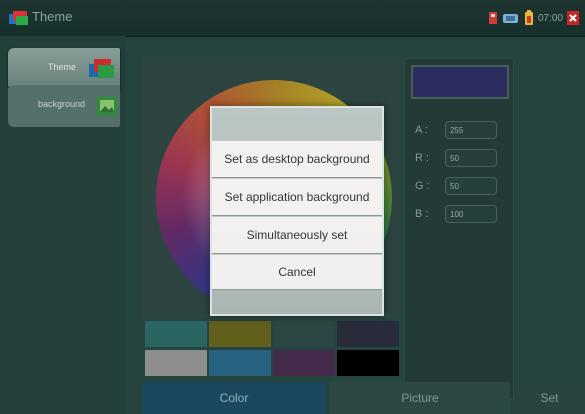 The height and width of the screenshot is (414, 585). Describe the element at coordinates (297, 197) in the screenshot. I see `set-application-background-button: Set application background` at that location.